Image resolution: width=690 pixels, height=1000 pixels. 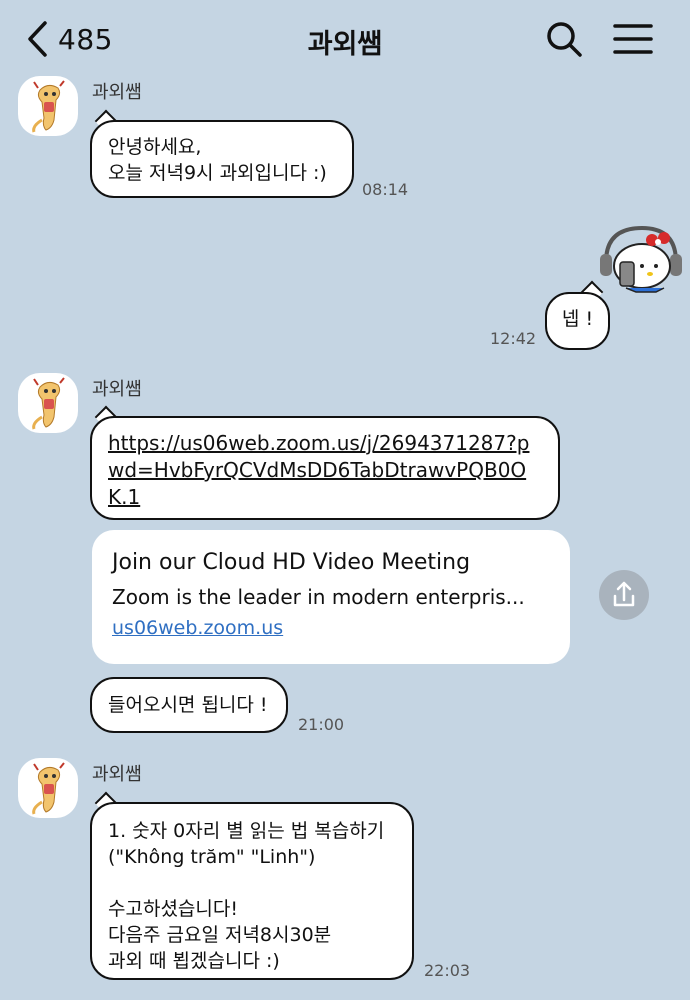 I want to click on message-time: 08:14, so click(x=385, y=189).